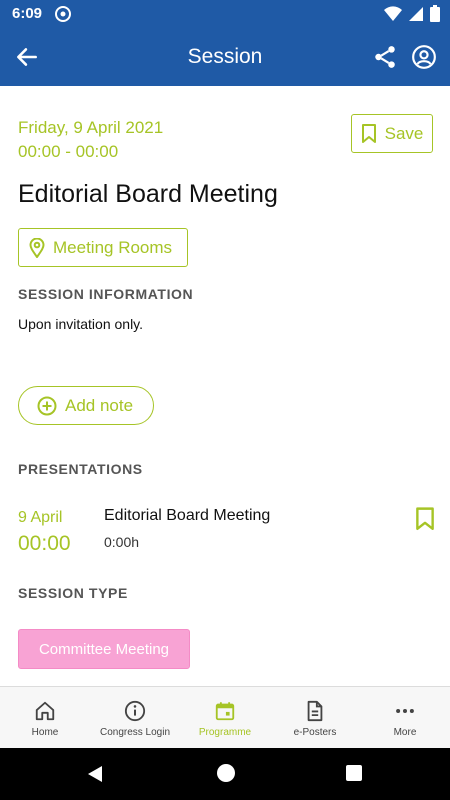  I want to click on system-back-icon, so click(95, 774).